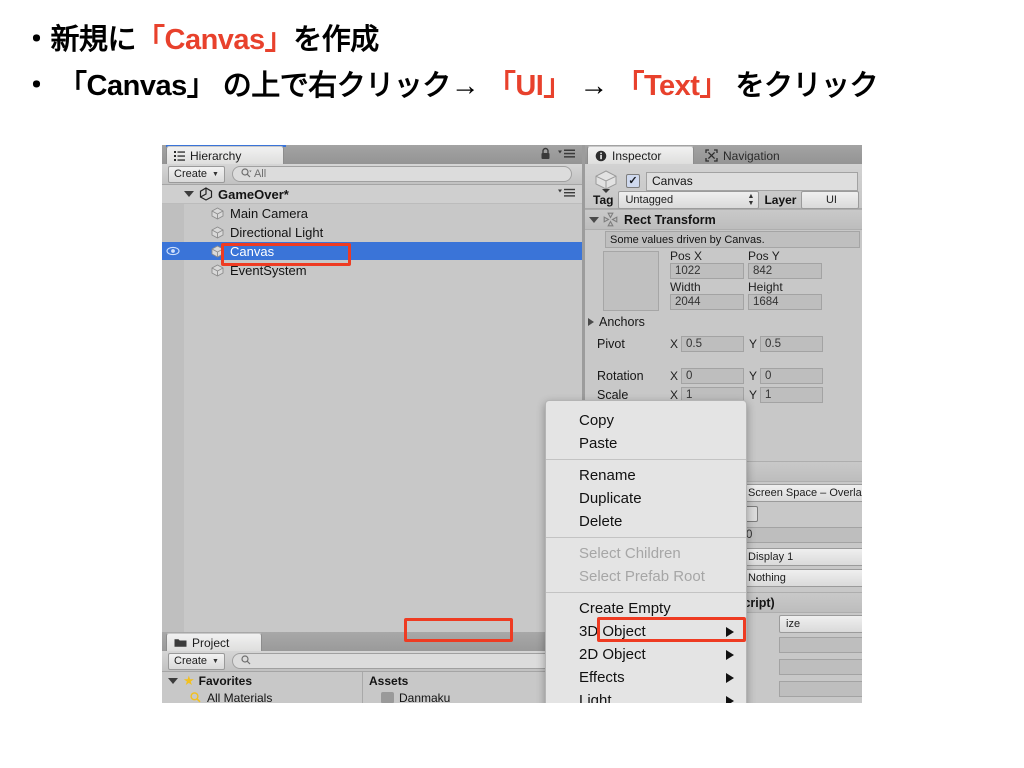 Image resolution: width=1024 pixels, height=768 pixels. I want to click on render-mode-dropdown: Screen Space – Overla, so click(801, 493).